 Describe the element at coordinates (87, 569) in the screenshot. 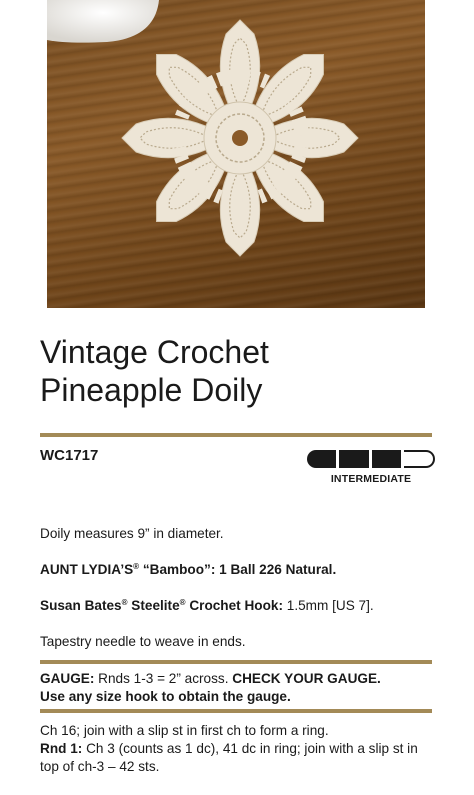

I see `yarn-brand: AUNT LYDIA’S` at that location.